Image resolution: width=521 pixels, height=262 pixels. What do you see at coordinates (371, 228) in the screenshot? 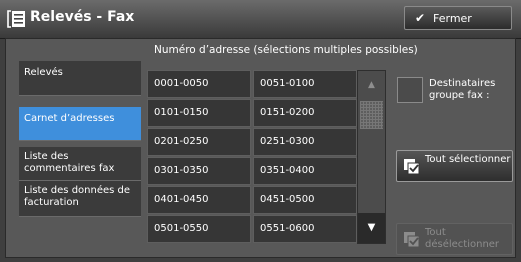
I see `arrow-down-icon: ▼` at bounding box center [371, 228].